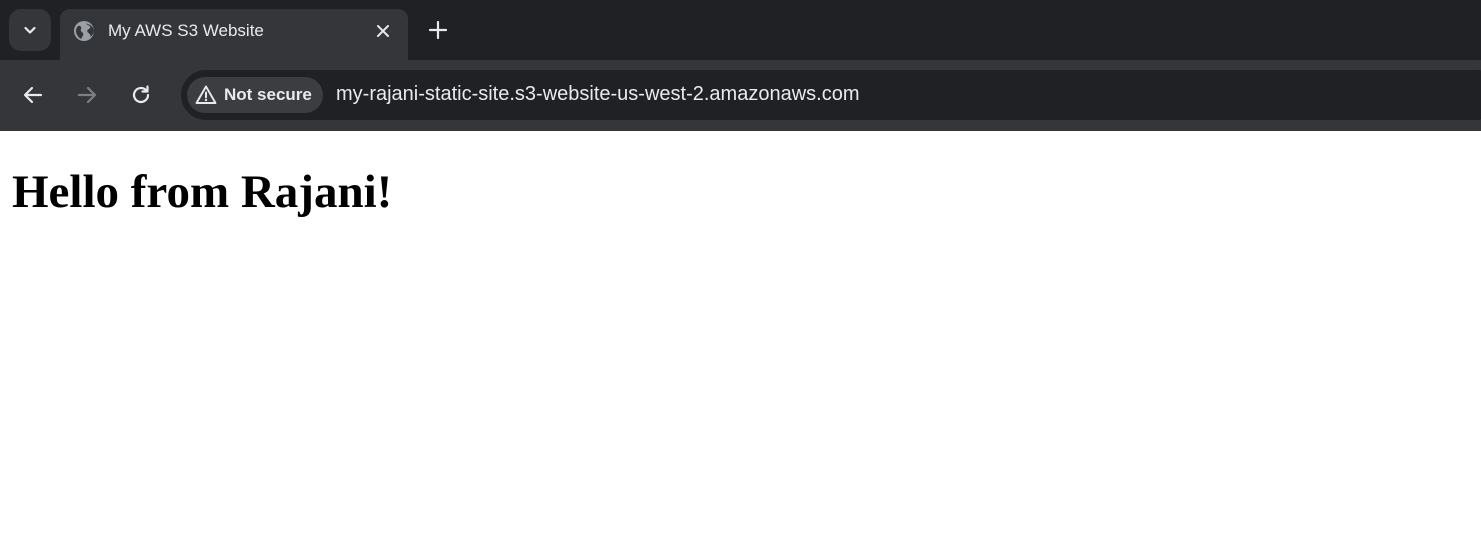 This screenshot has width=1481, height=538. I want to click on security-indicator: Not secure, so click(255, 95).